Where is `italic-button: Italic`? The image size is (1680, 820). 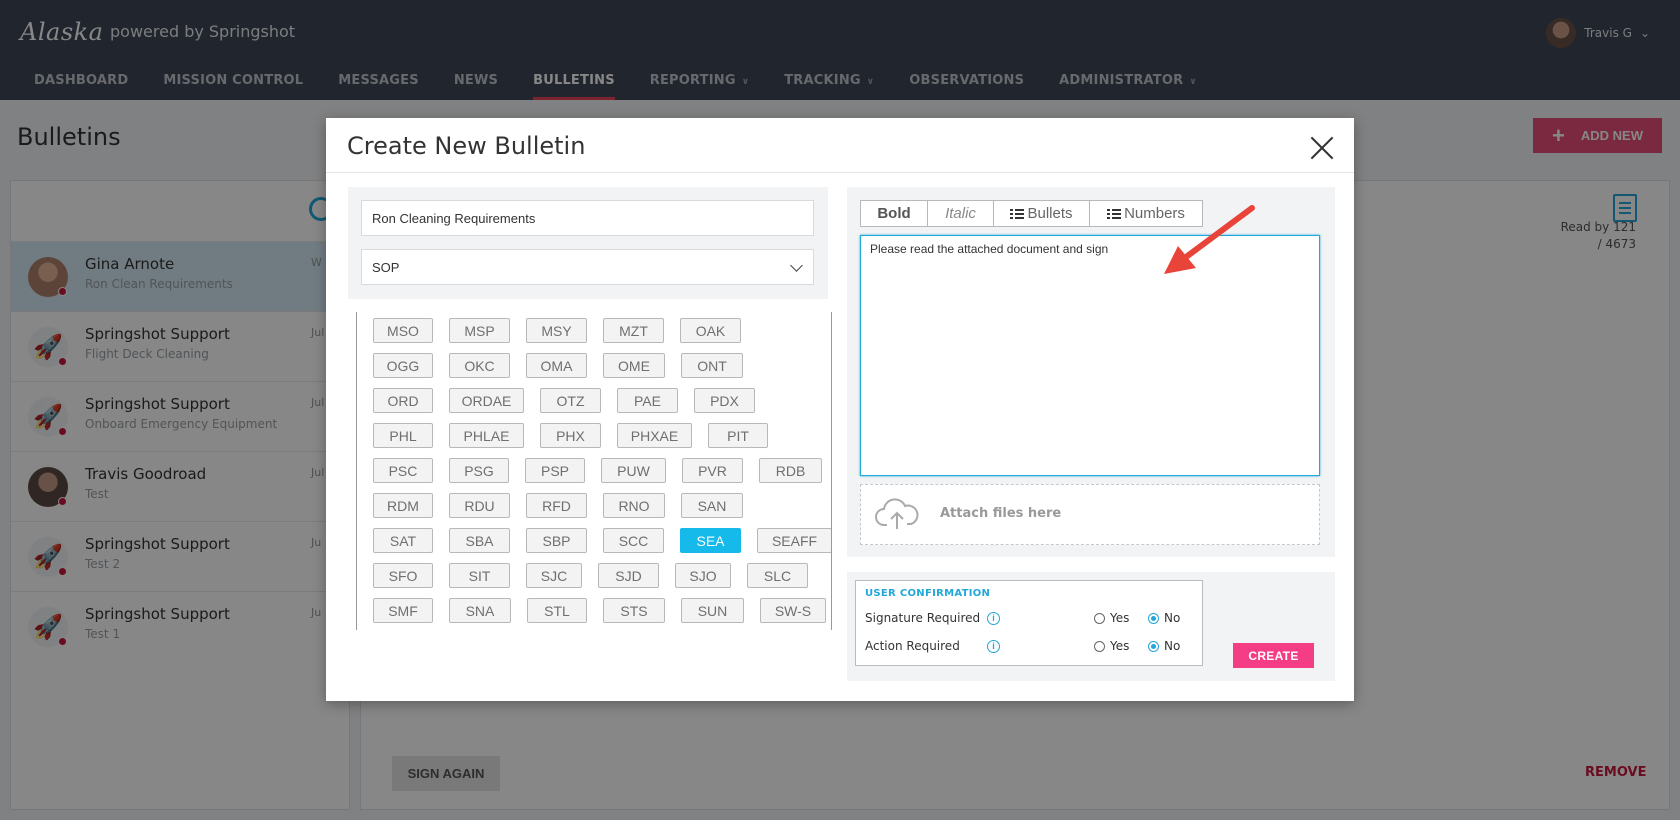 italic-button: Italic is located at coordinates (961, 213).